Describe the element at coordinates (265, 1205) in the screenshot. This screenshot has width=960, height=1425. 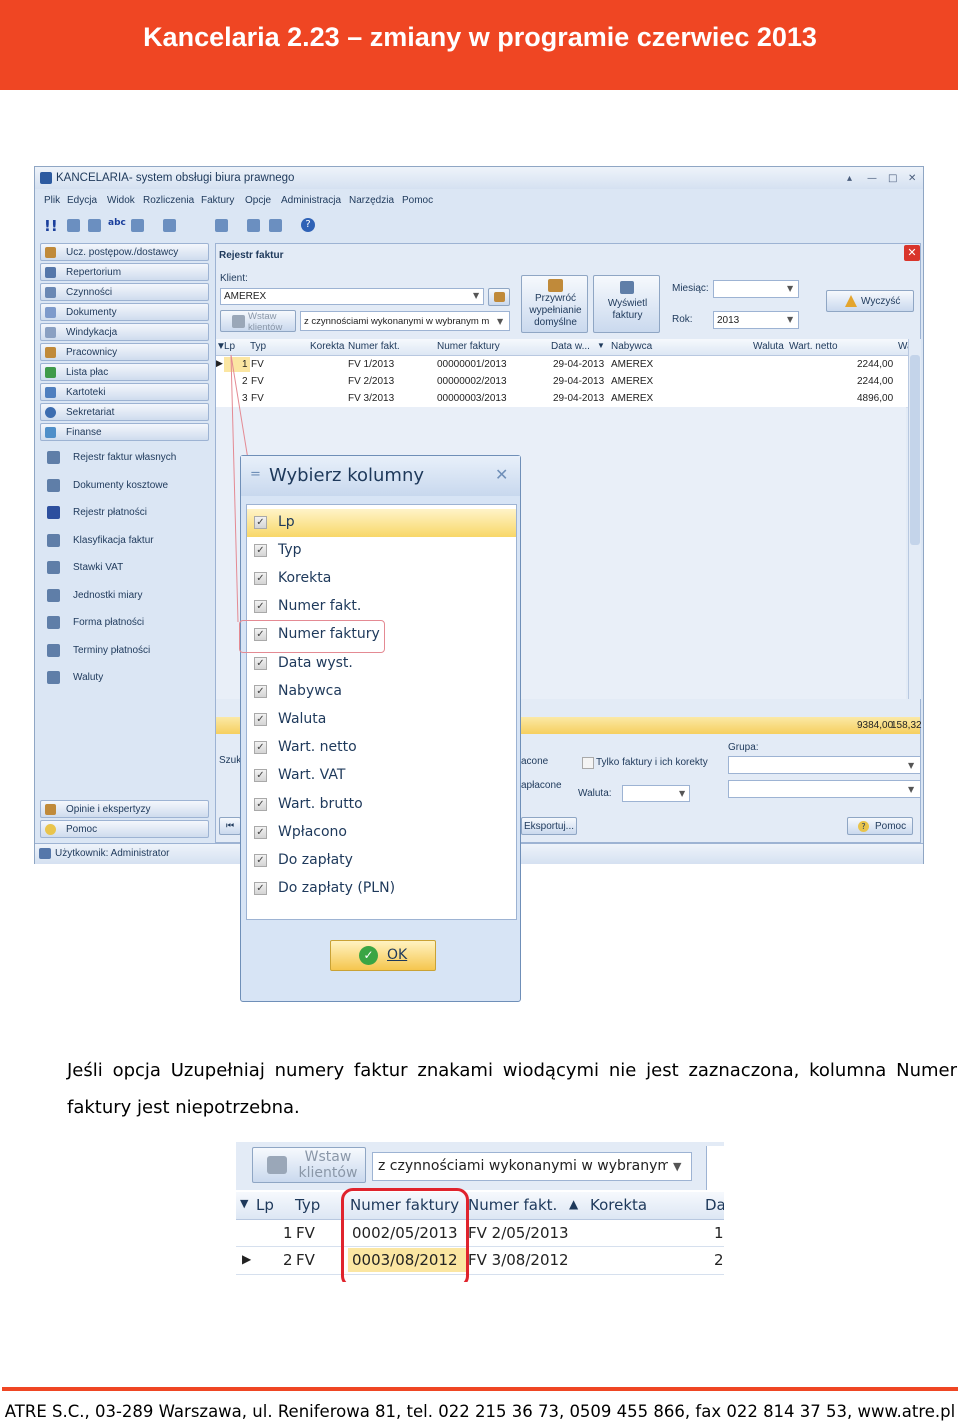
I see `col-lp: Lp` at that location.